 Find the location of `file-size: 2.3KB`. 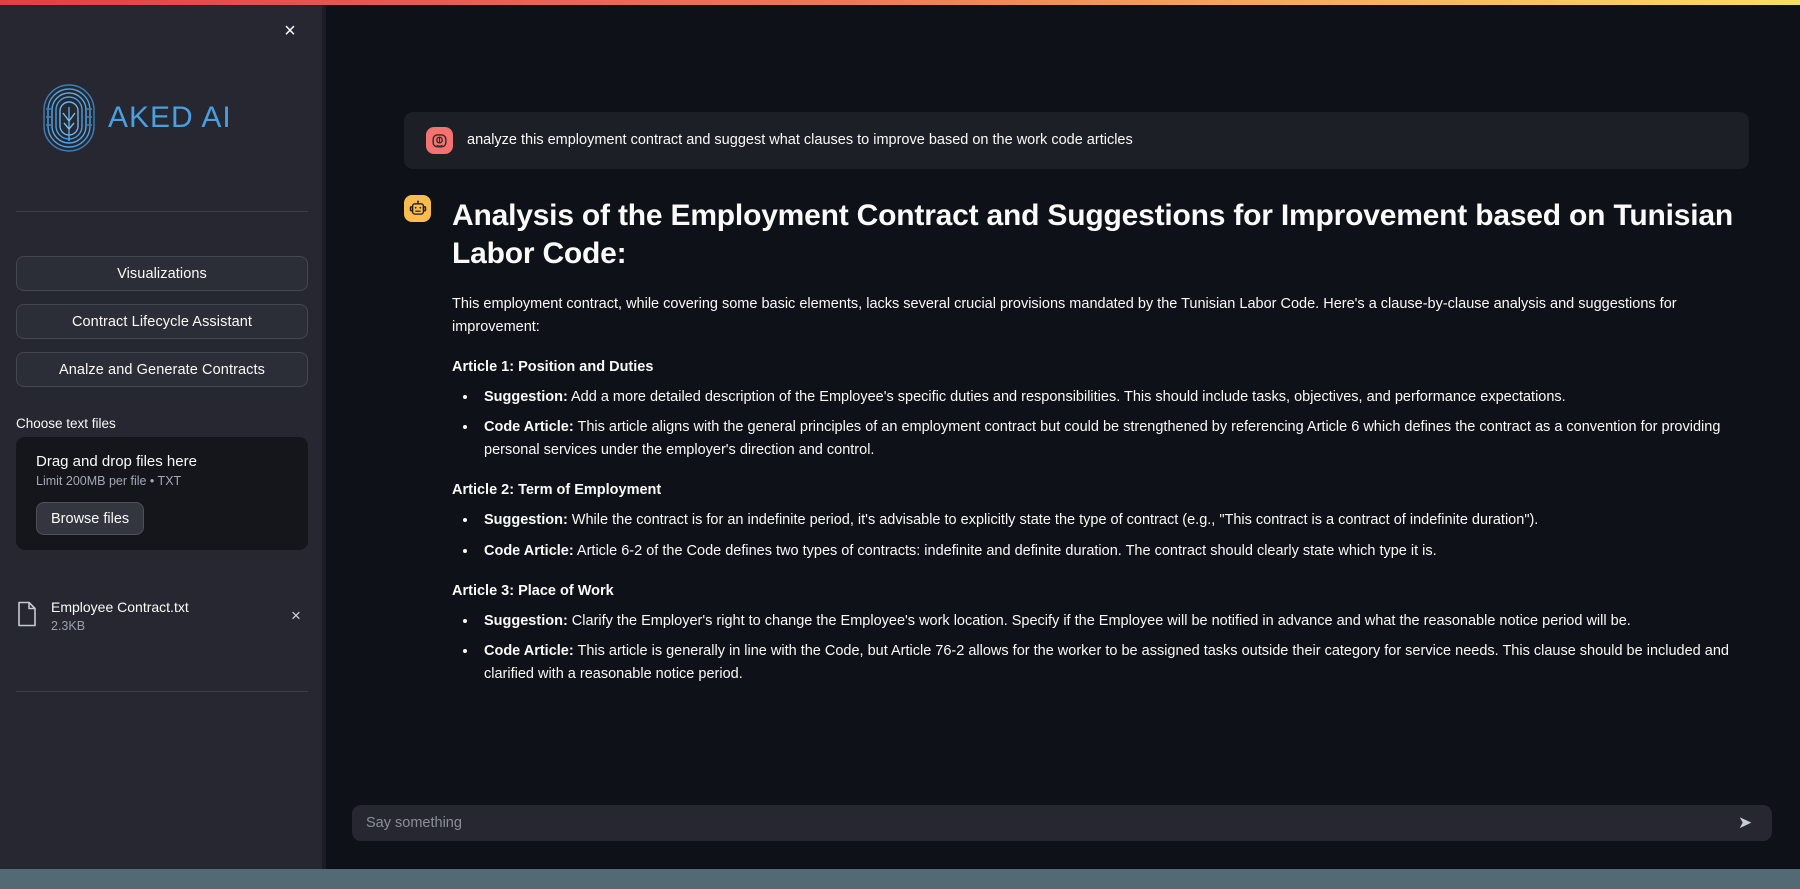

file-size: 2.3KB is located at coordinates (68, 625).